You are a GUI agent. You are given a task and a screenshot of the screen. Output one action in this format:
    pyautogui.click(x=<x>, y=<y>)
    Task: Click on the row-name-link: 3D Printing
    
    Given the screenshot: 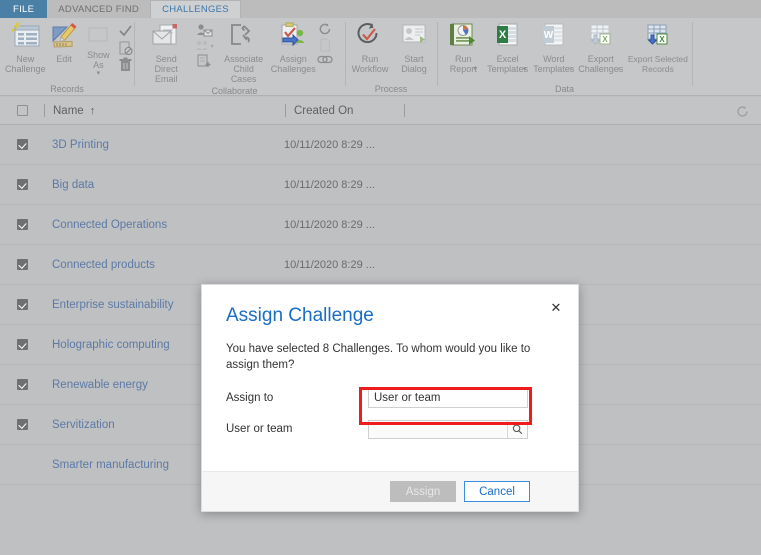 What is the action you would take?
    pyautogui.click(x=164, y=145)
    